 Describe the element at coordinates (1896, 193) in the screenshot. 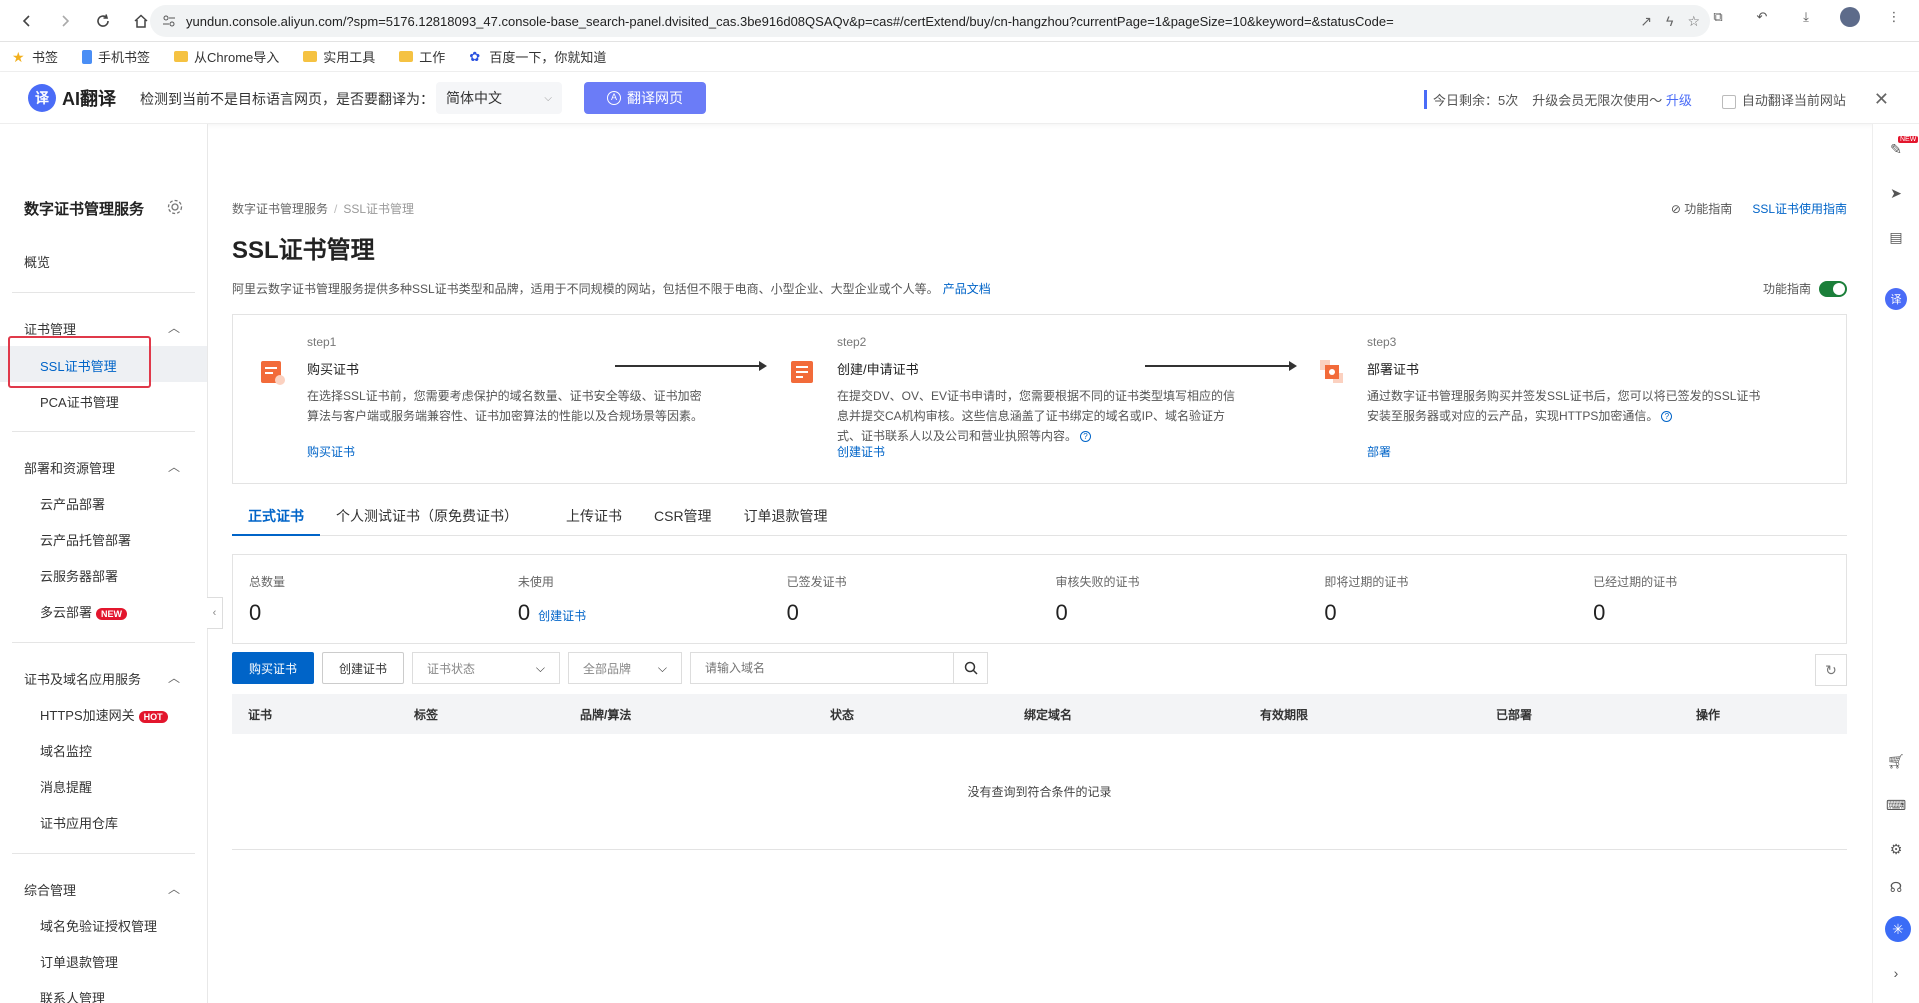

I see `cursor-icon: ➤` at that location.